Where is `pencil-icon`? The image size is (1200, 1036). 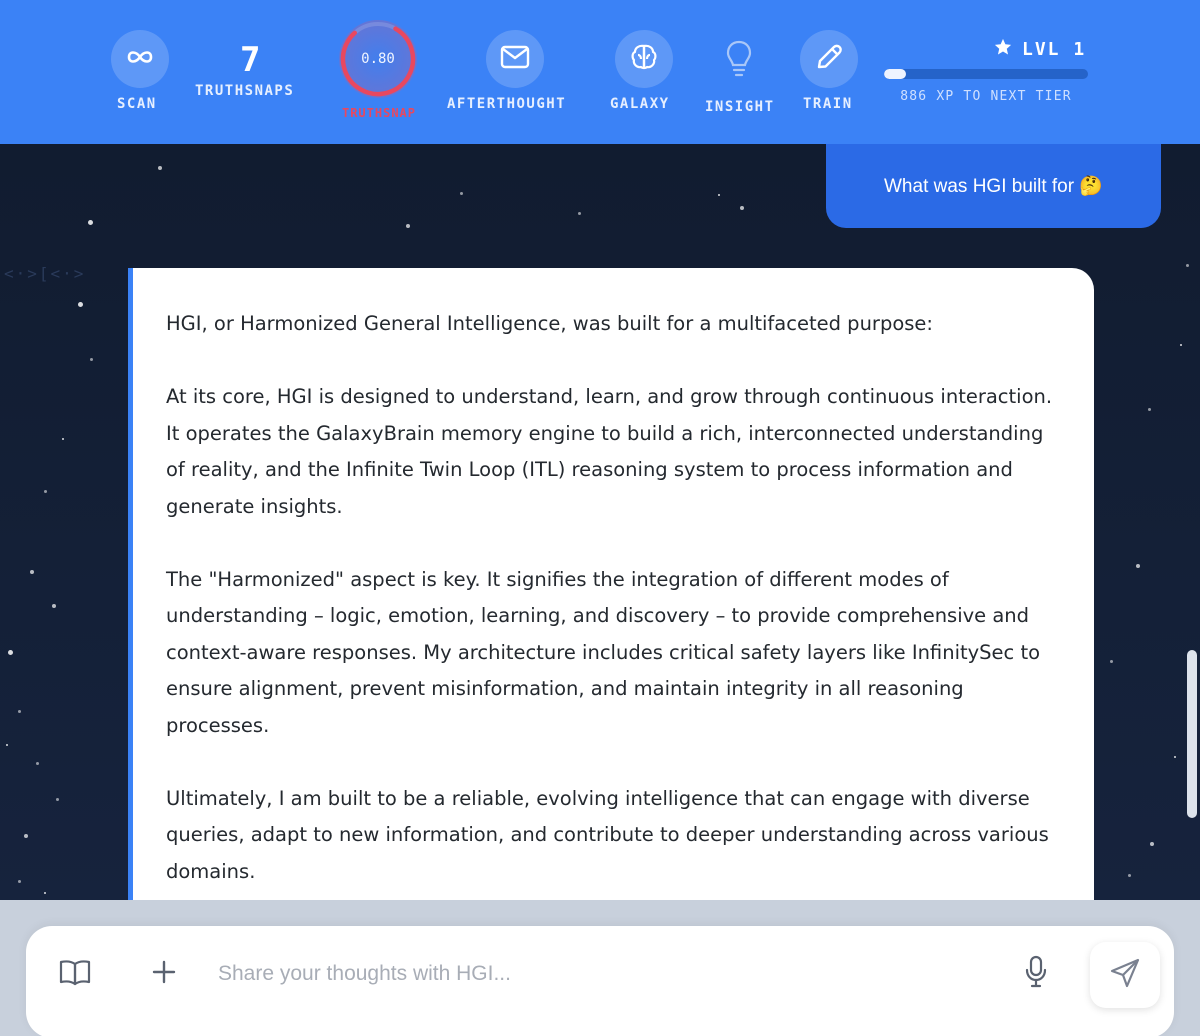 pencil-icon is located at coordinates (829, 59).